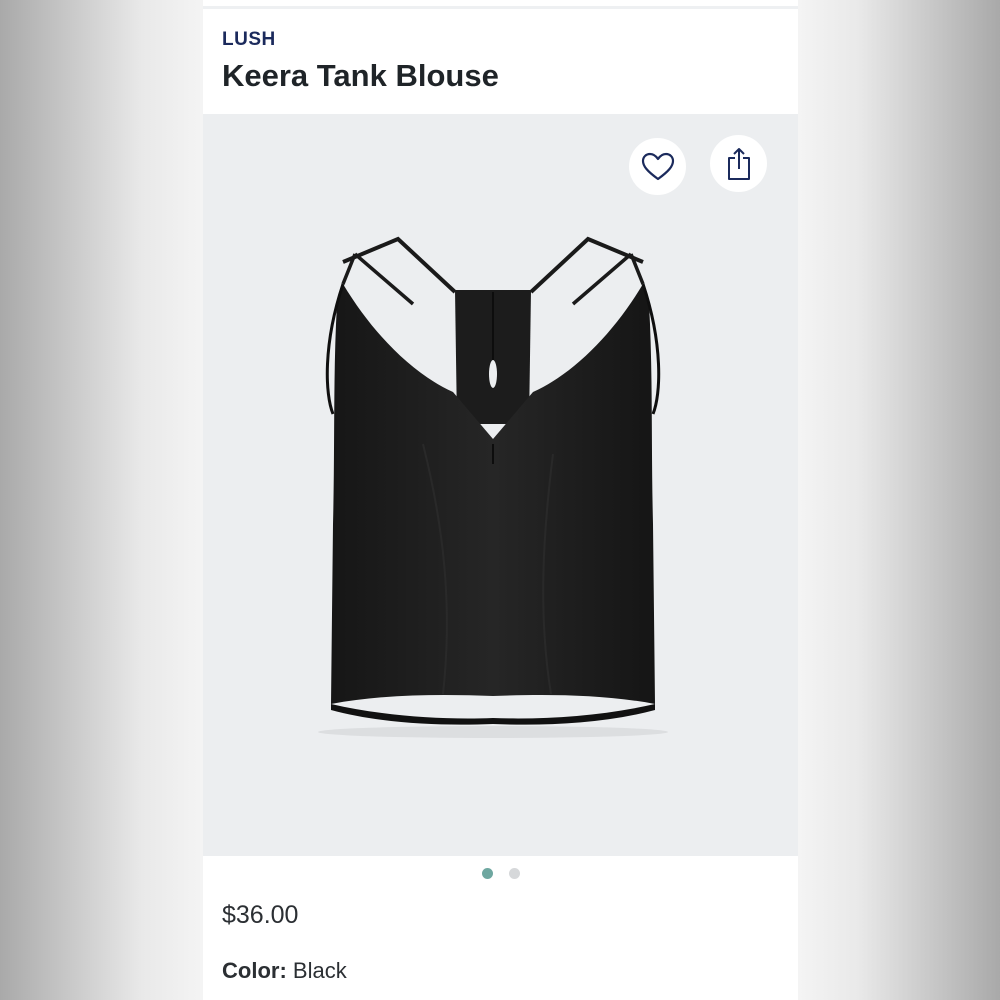 The width and height of the screenshot is (1000, 1000). I want to click on top-divider, so click(500, 7).